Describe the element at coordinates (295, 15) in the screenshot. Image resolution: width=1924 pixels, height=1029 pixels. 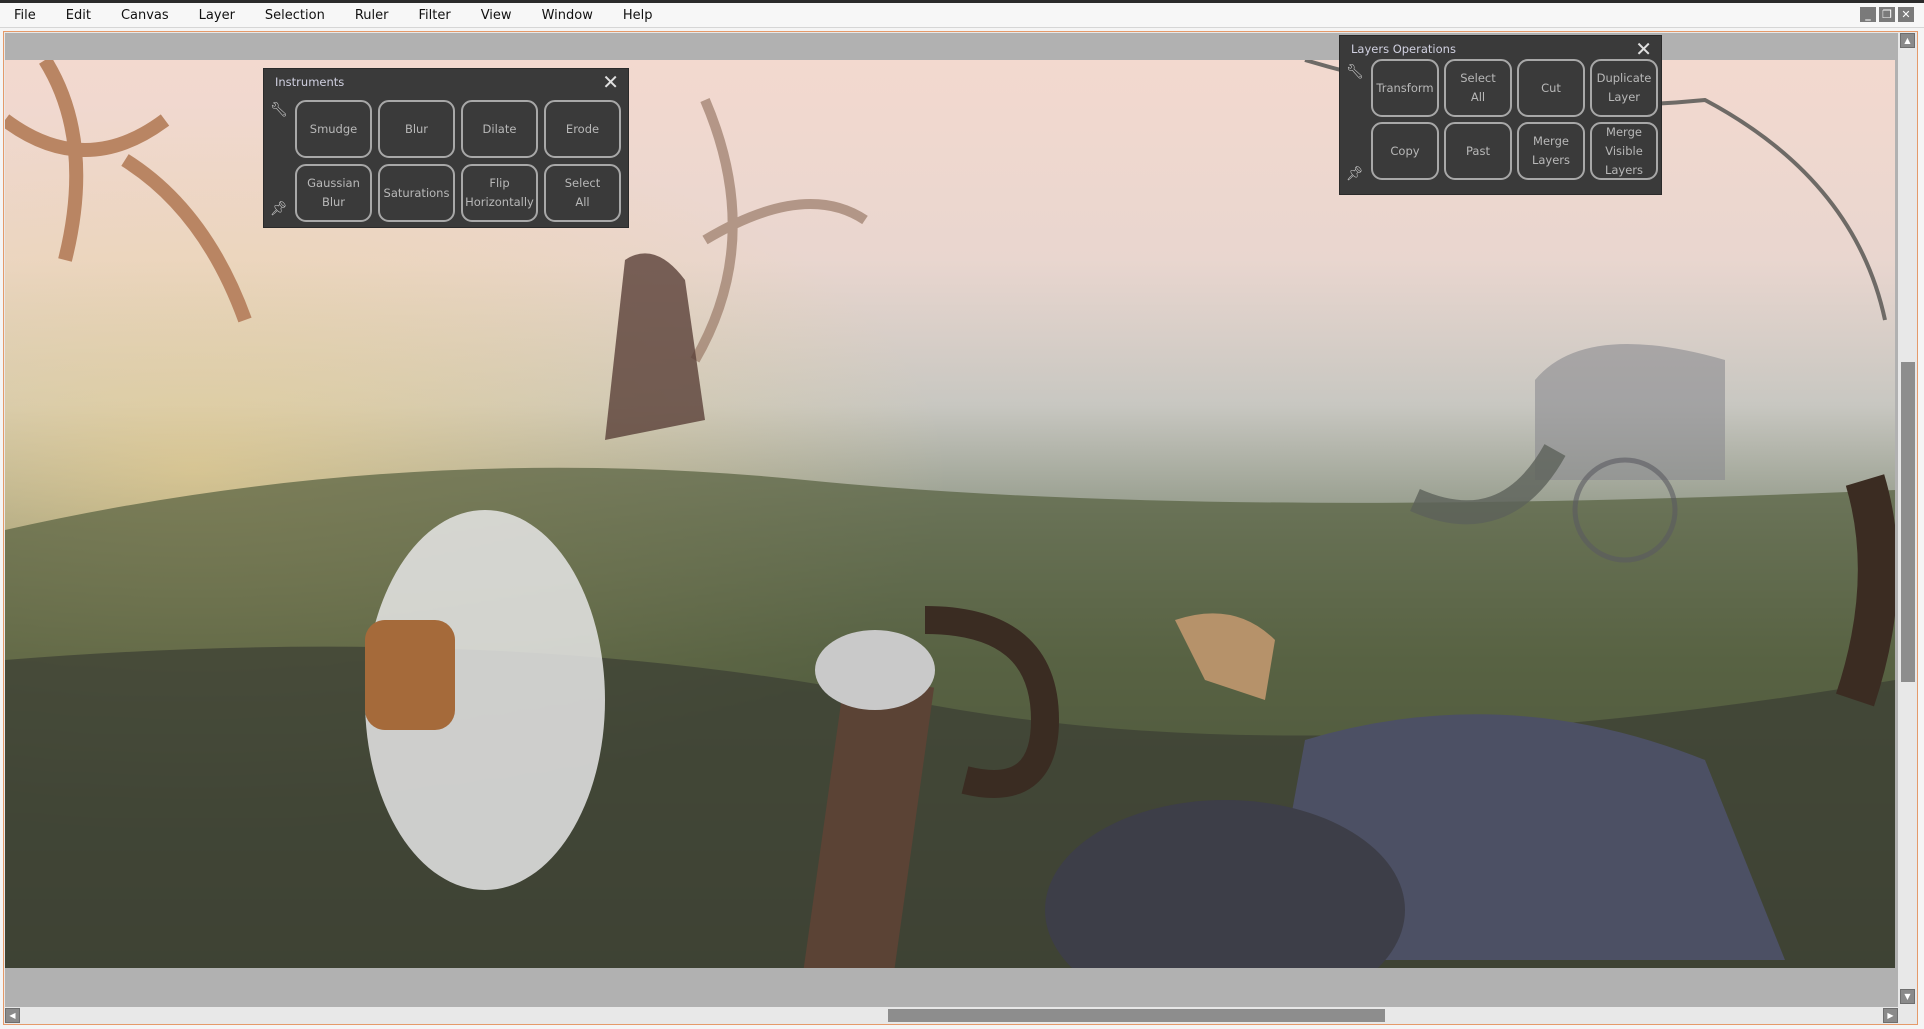
I see `menu-selection: Selection` at that location.